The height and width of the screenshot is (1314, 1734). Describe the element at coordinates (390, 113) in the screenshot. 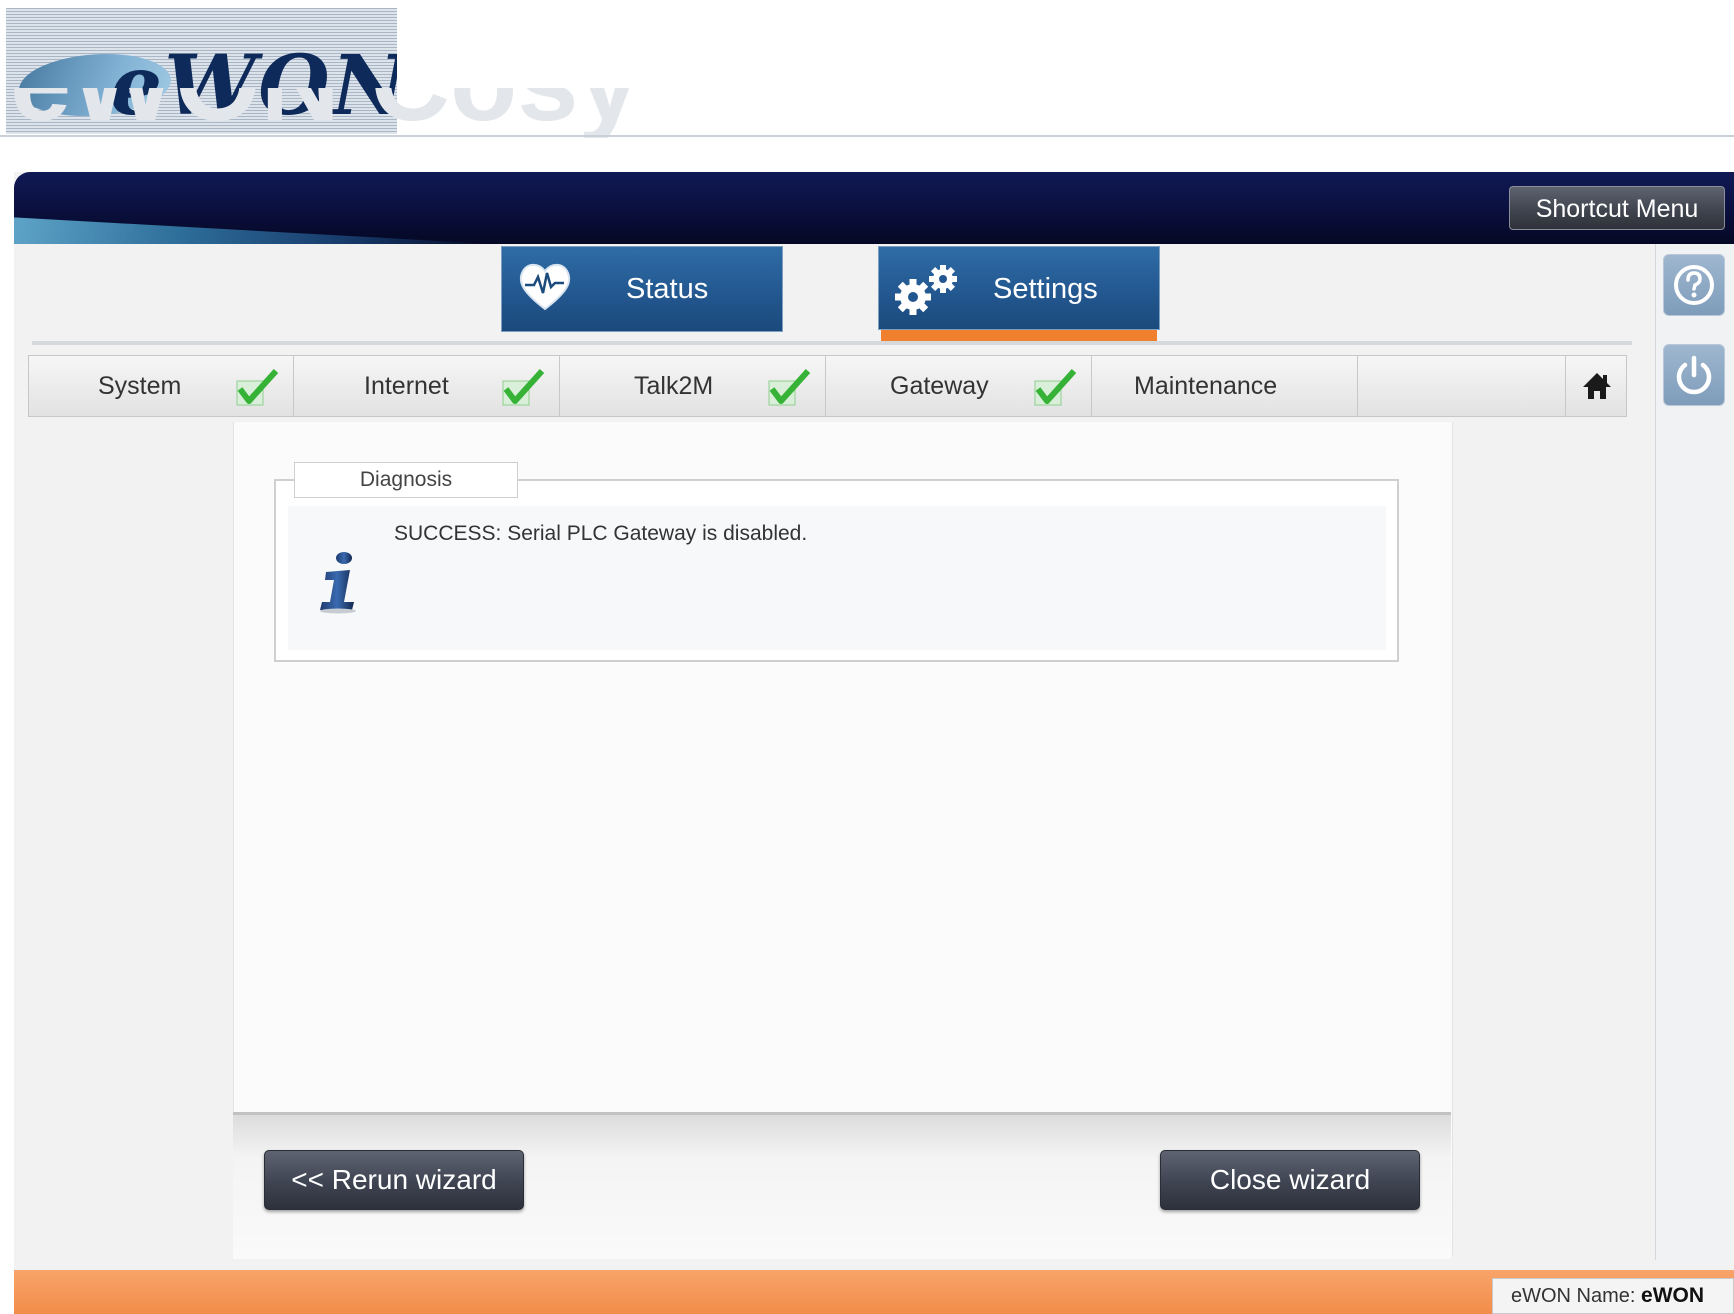

I see `page-watermark-title: eWON Cosy` at that location.